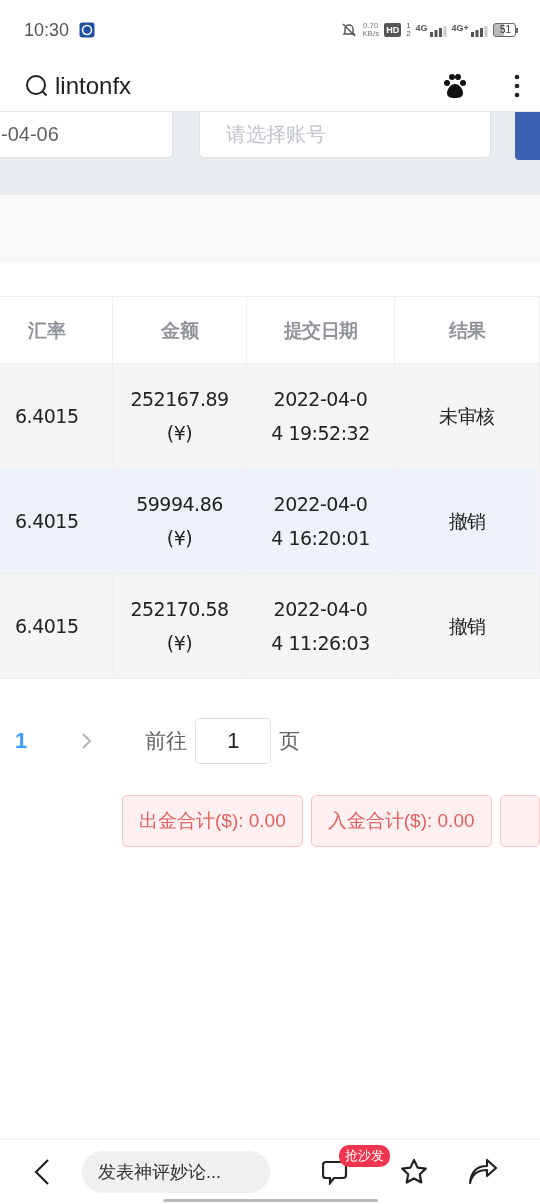 The height and width of the screenshot is (1204, 540). I want to click on share-icon, so click(483, 1172).